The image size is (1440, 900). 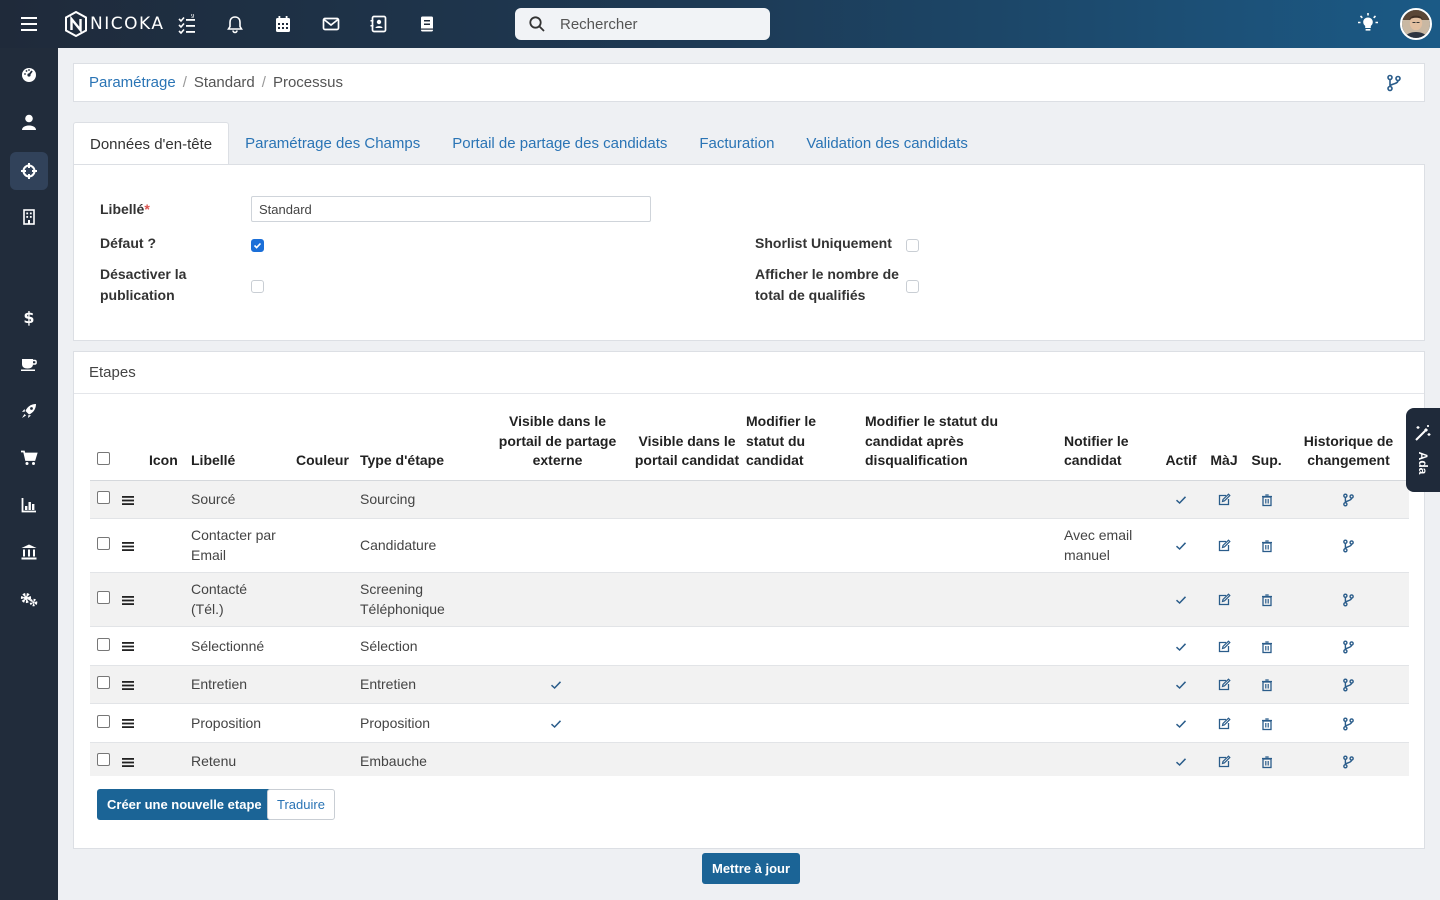 I want to click on row-modifier-statut, so click(x=805, y=599).